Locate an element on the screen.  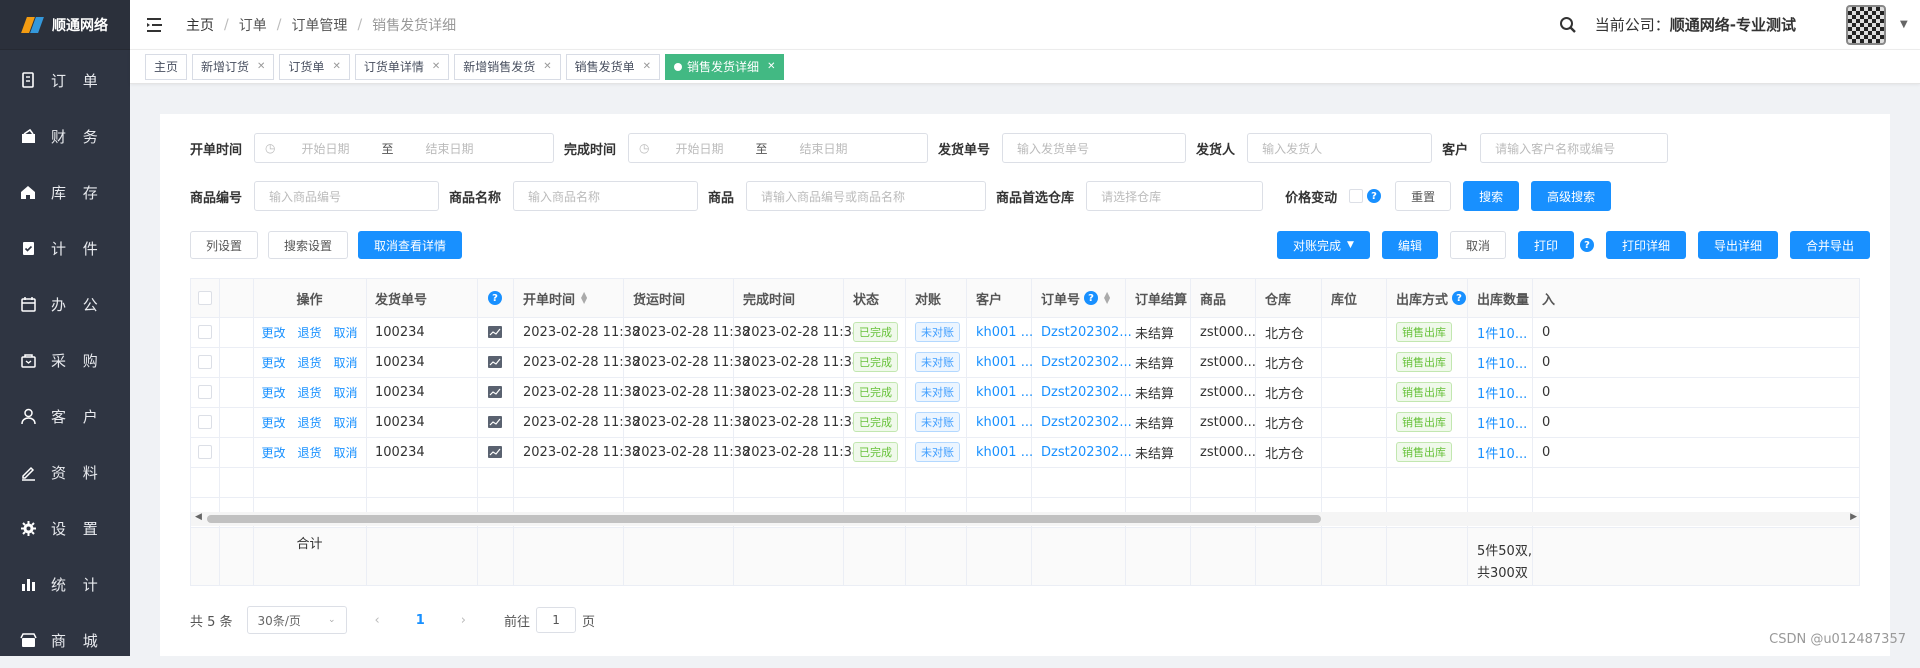
goods-input: 请输入商品编号或商品名称 is located at coordinates (866, 196).